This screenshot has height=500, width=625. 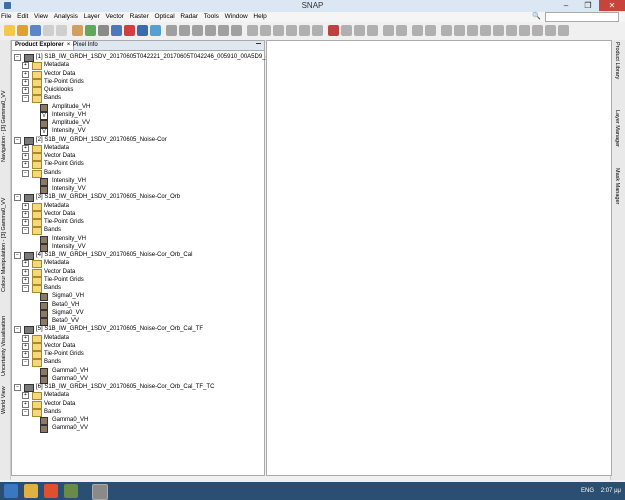 I want to click on menu-vector: Vector, so click(x=116, y=17).